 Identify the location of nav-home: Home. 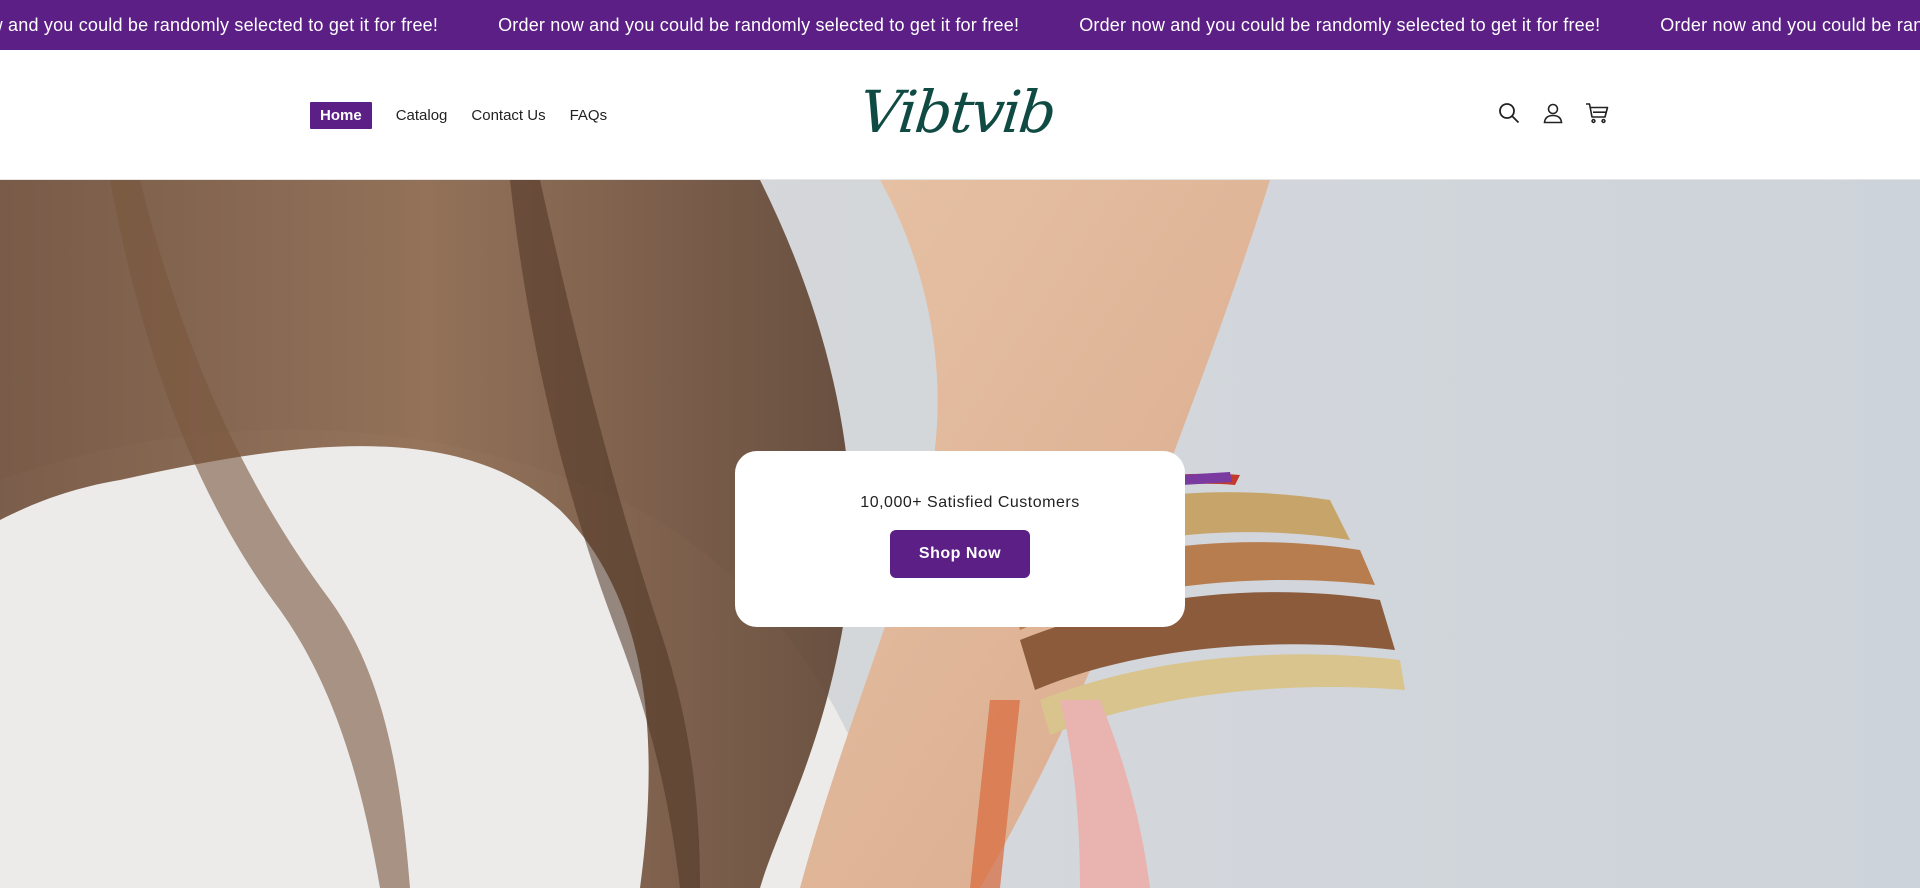
(341, 115).